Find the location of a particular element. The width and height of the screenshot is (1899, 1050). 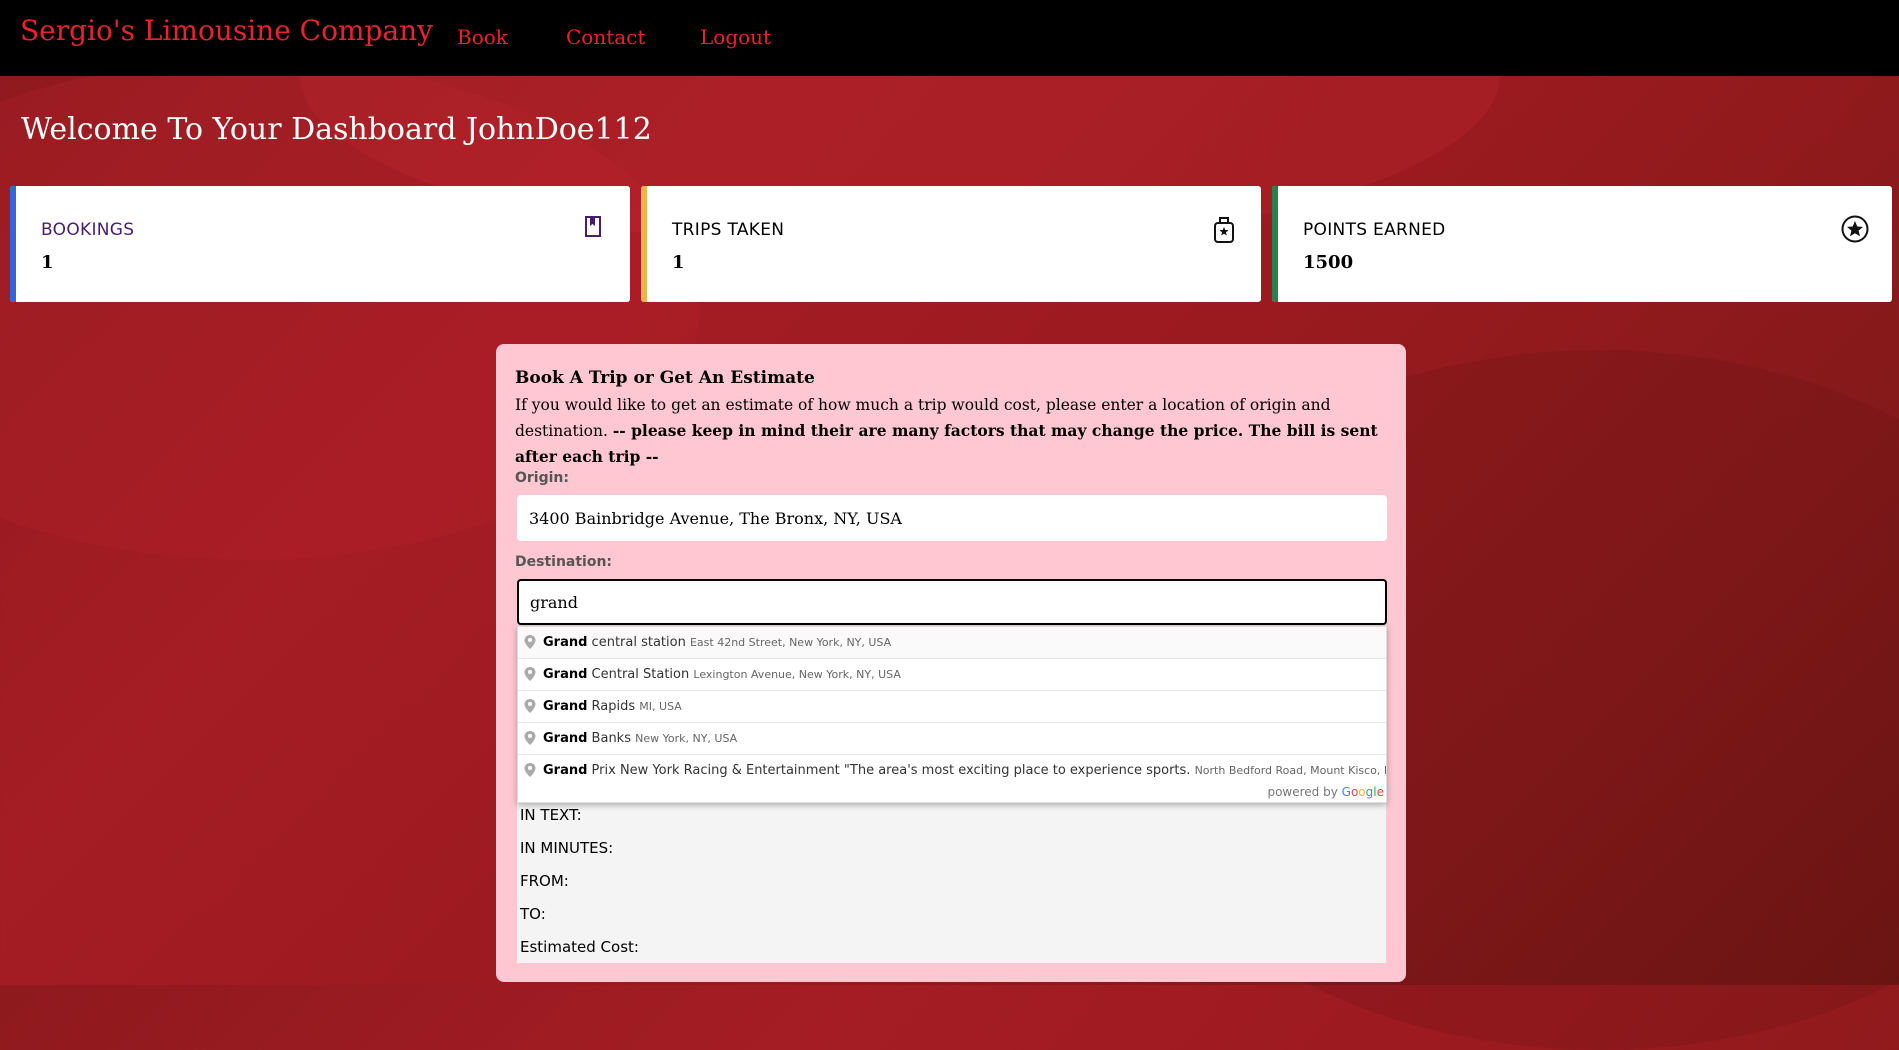

google-logo: Google is located at coordinates (1363, 792).